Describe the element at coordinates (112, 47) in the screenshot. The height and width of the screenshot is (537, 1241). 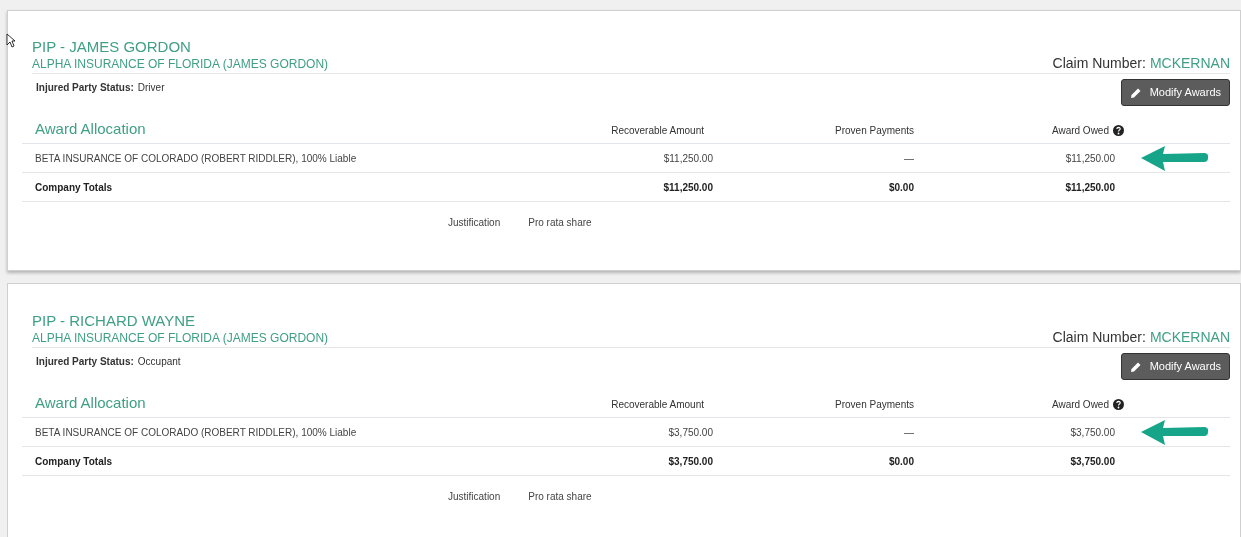
I see `card-title: PIP - JAMES GORDON` at that location.